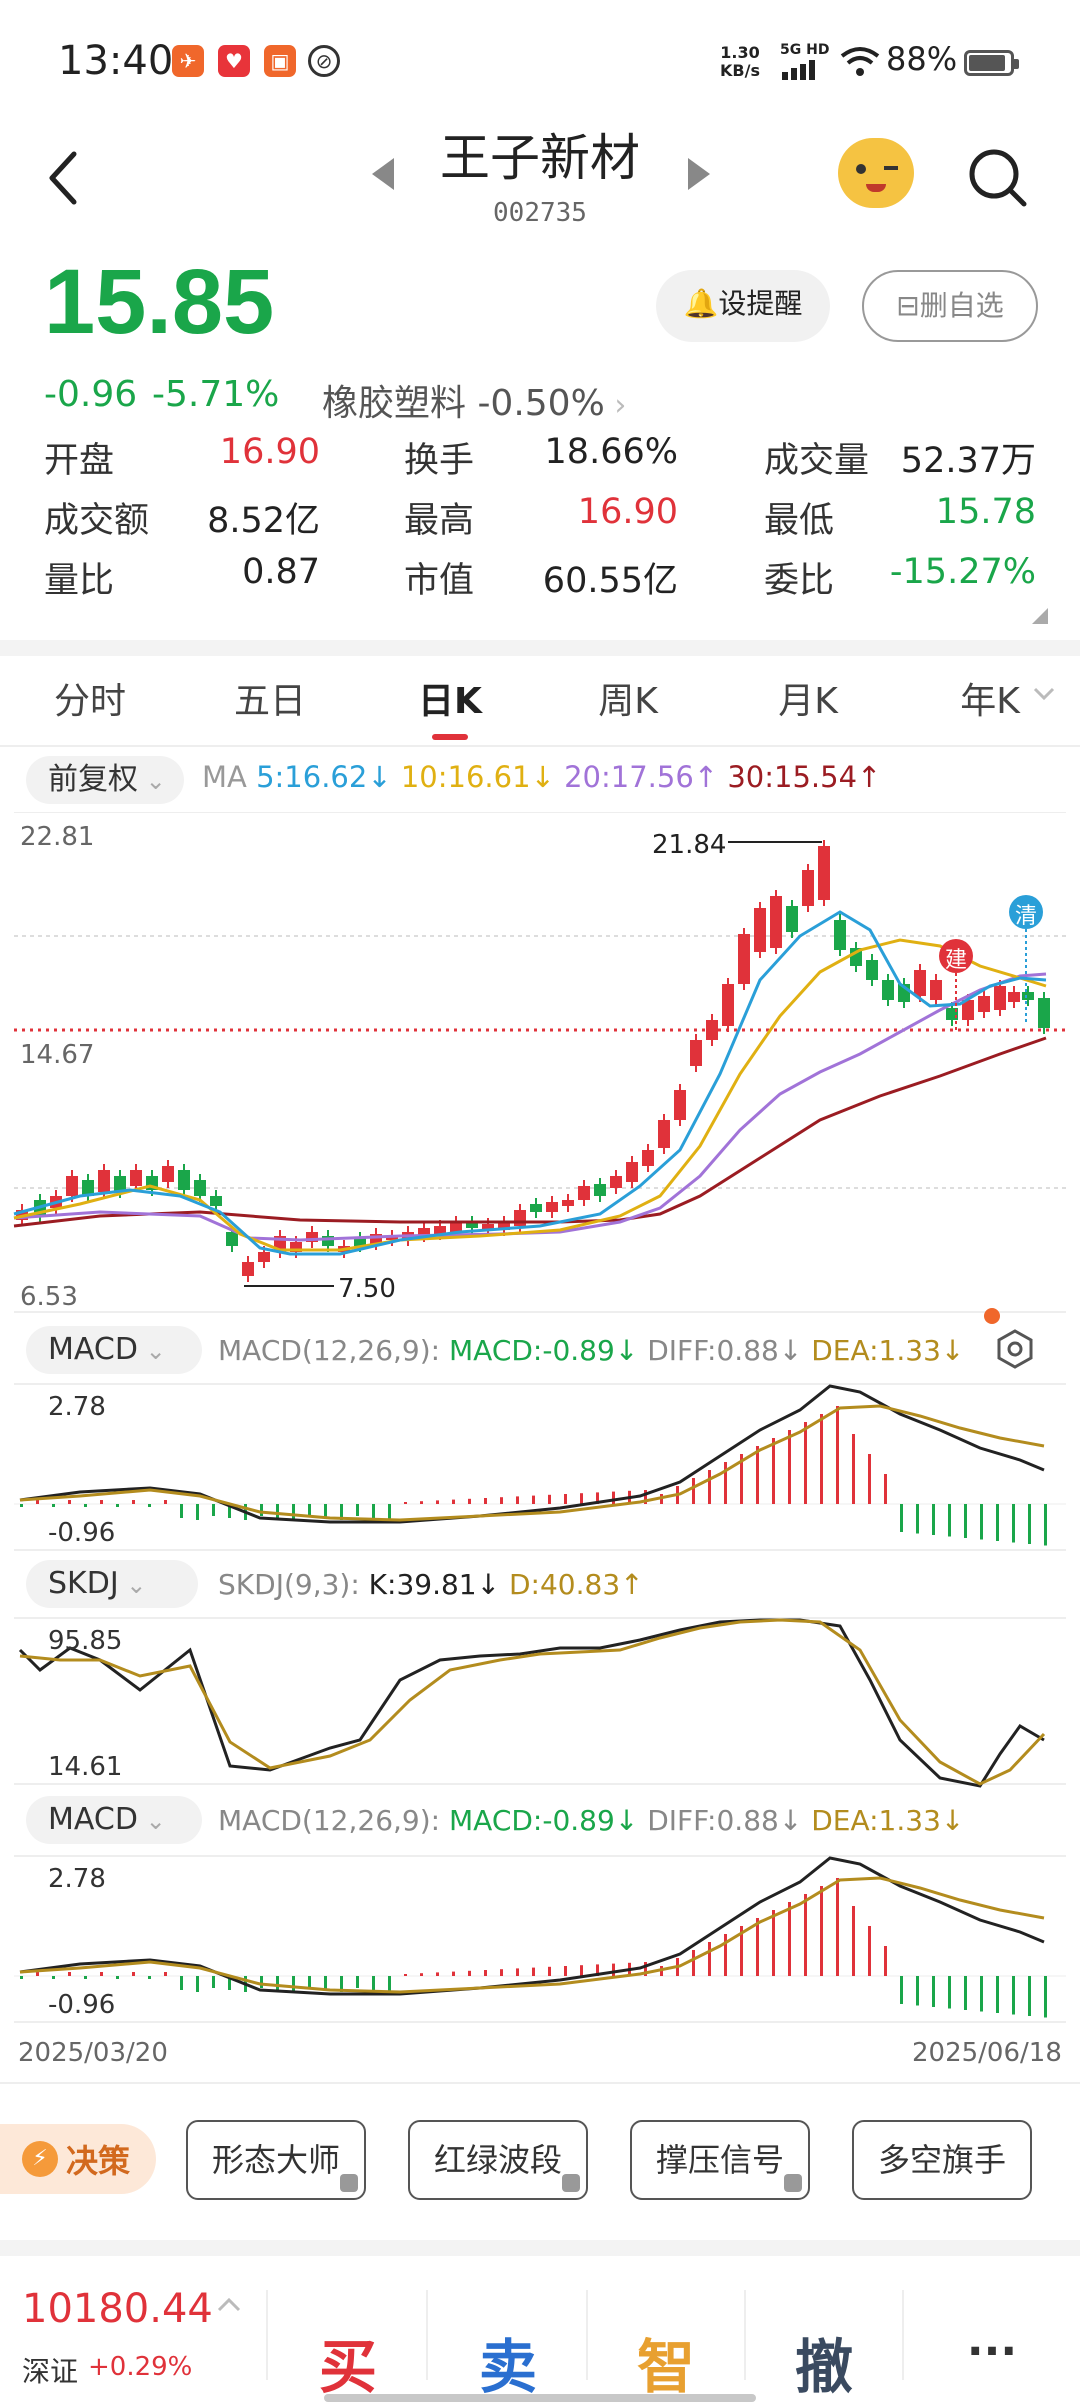  I want to click on battery-percent: 88%, so click(922, 59).